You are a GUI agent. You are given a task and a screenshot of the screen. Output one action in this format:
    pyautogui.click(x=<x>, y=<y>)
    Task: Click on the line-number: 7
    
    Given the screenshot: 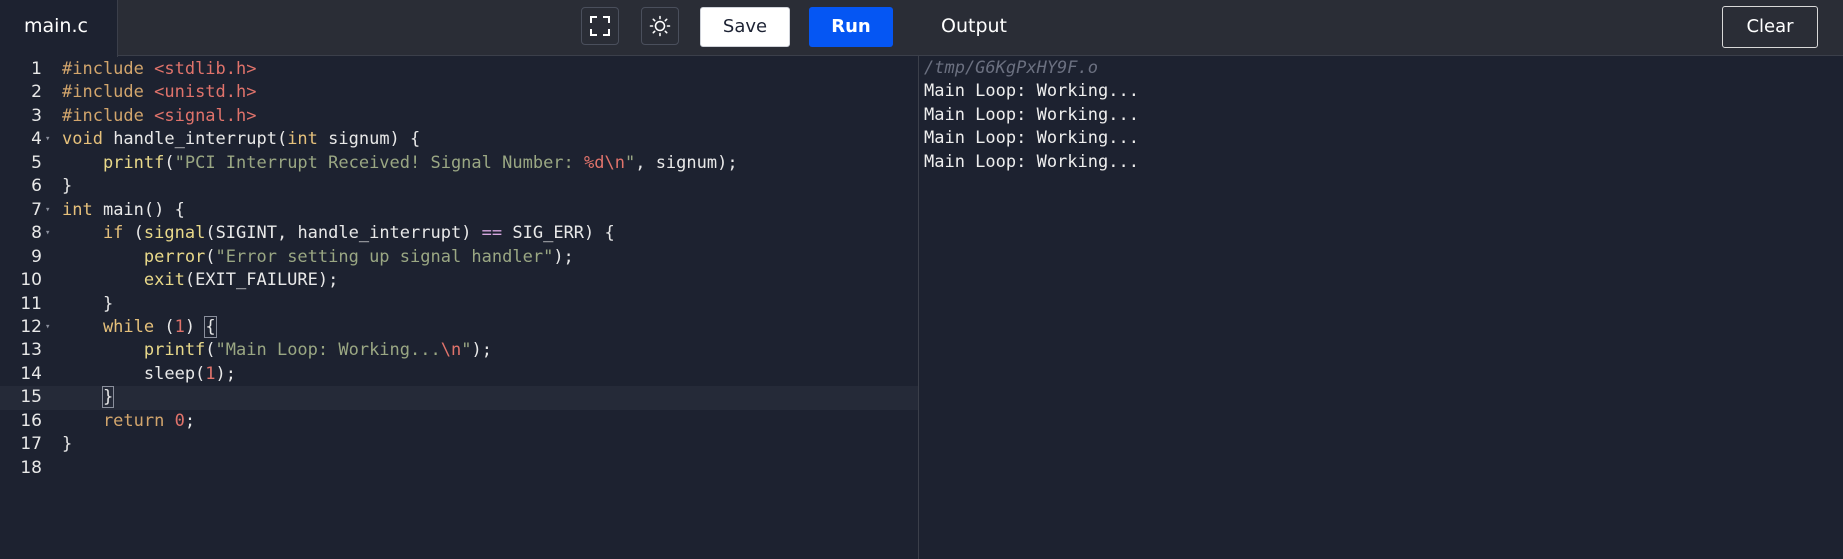 What is the action you would take?
    pyautogui.click(x=36, y=209)
    